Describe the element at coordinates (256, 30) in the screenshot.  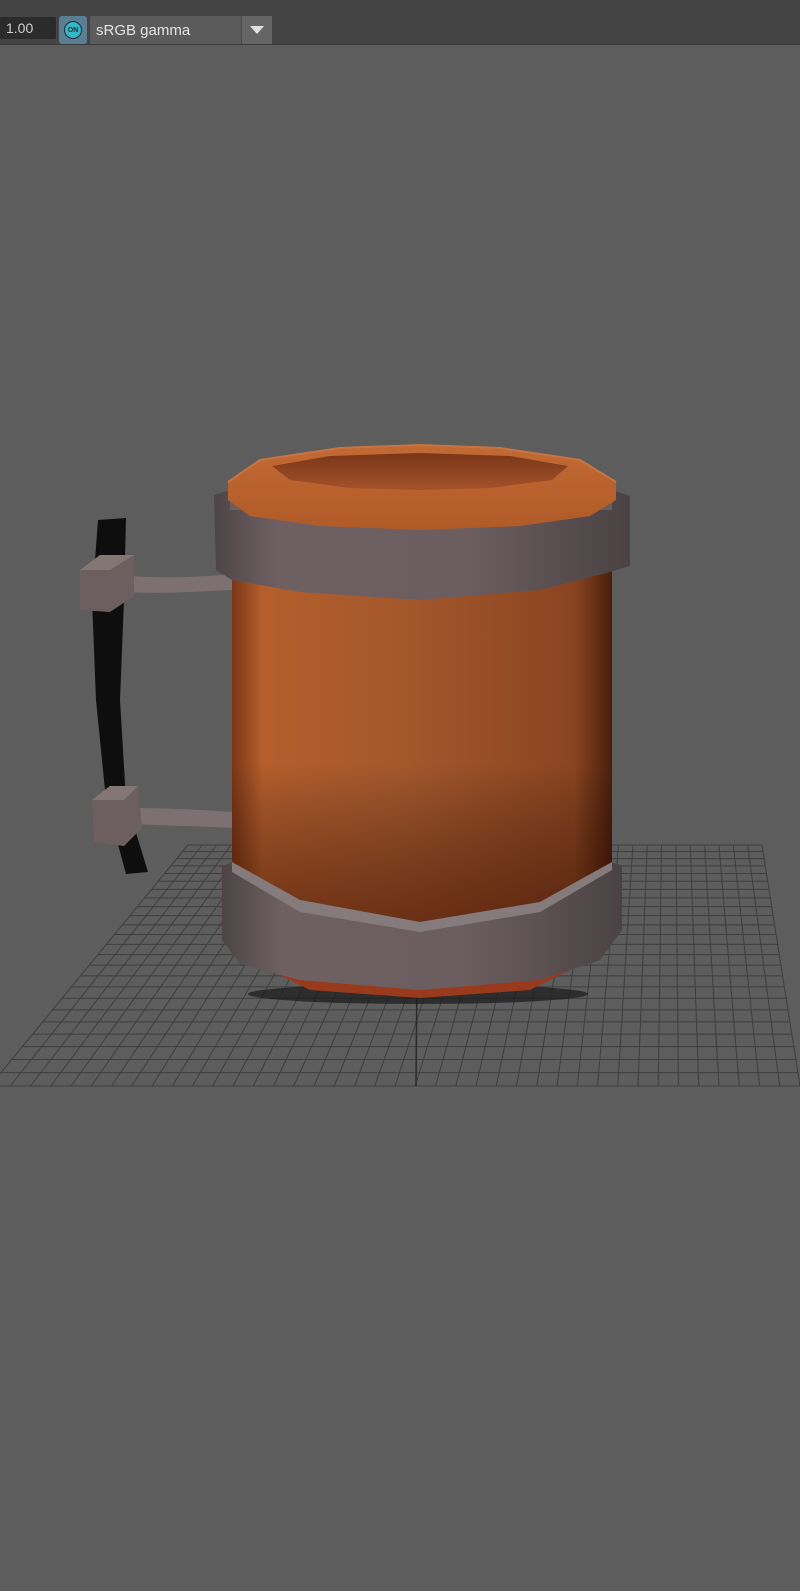
I see `chevron-down-icon` at that location.